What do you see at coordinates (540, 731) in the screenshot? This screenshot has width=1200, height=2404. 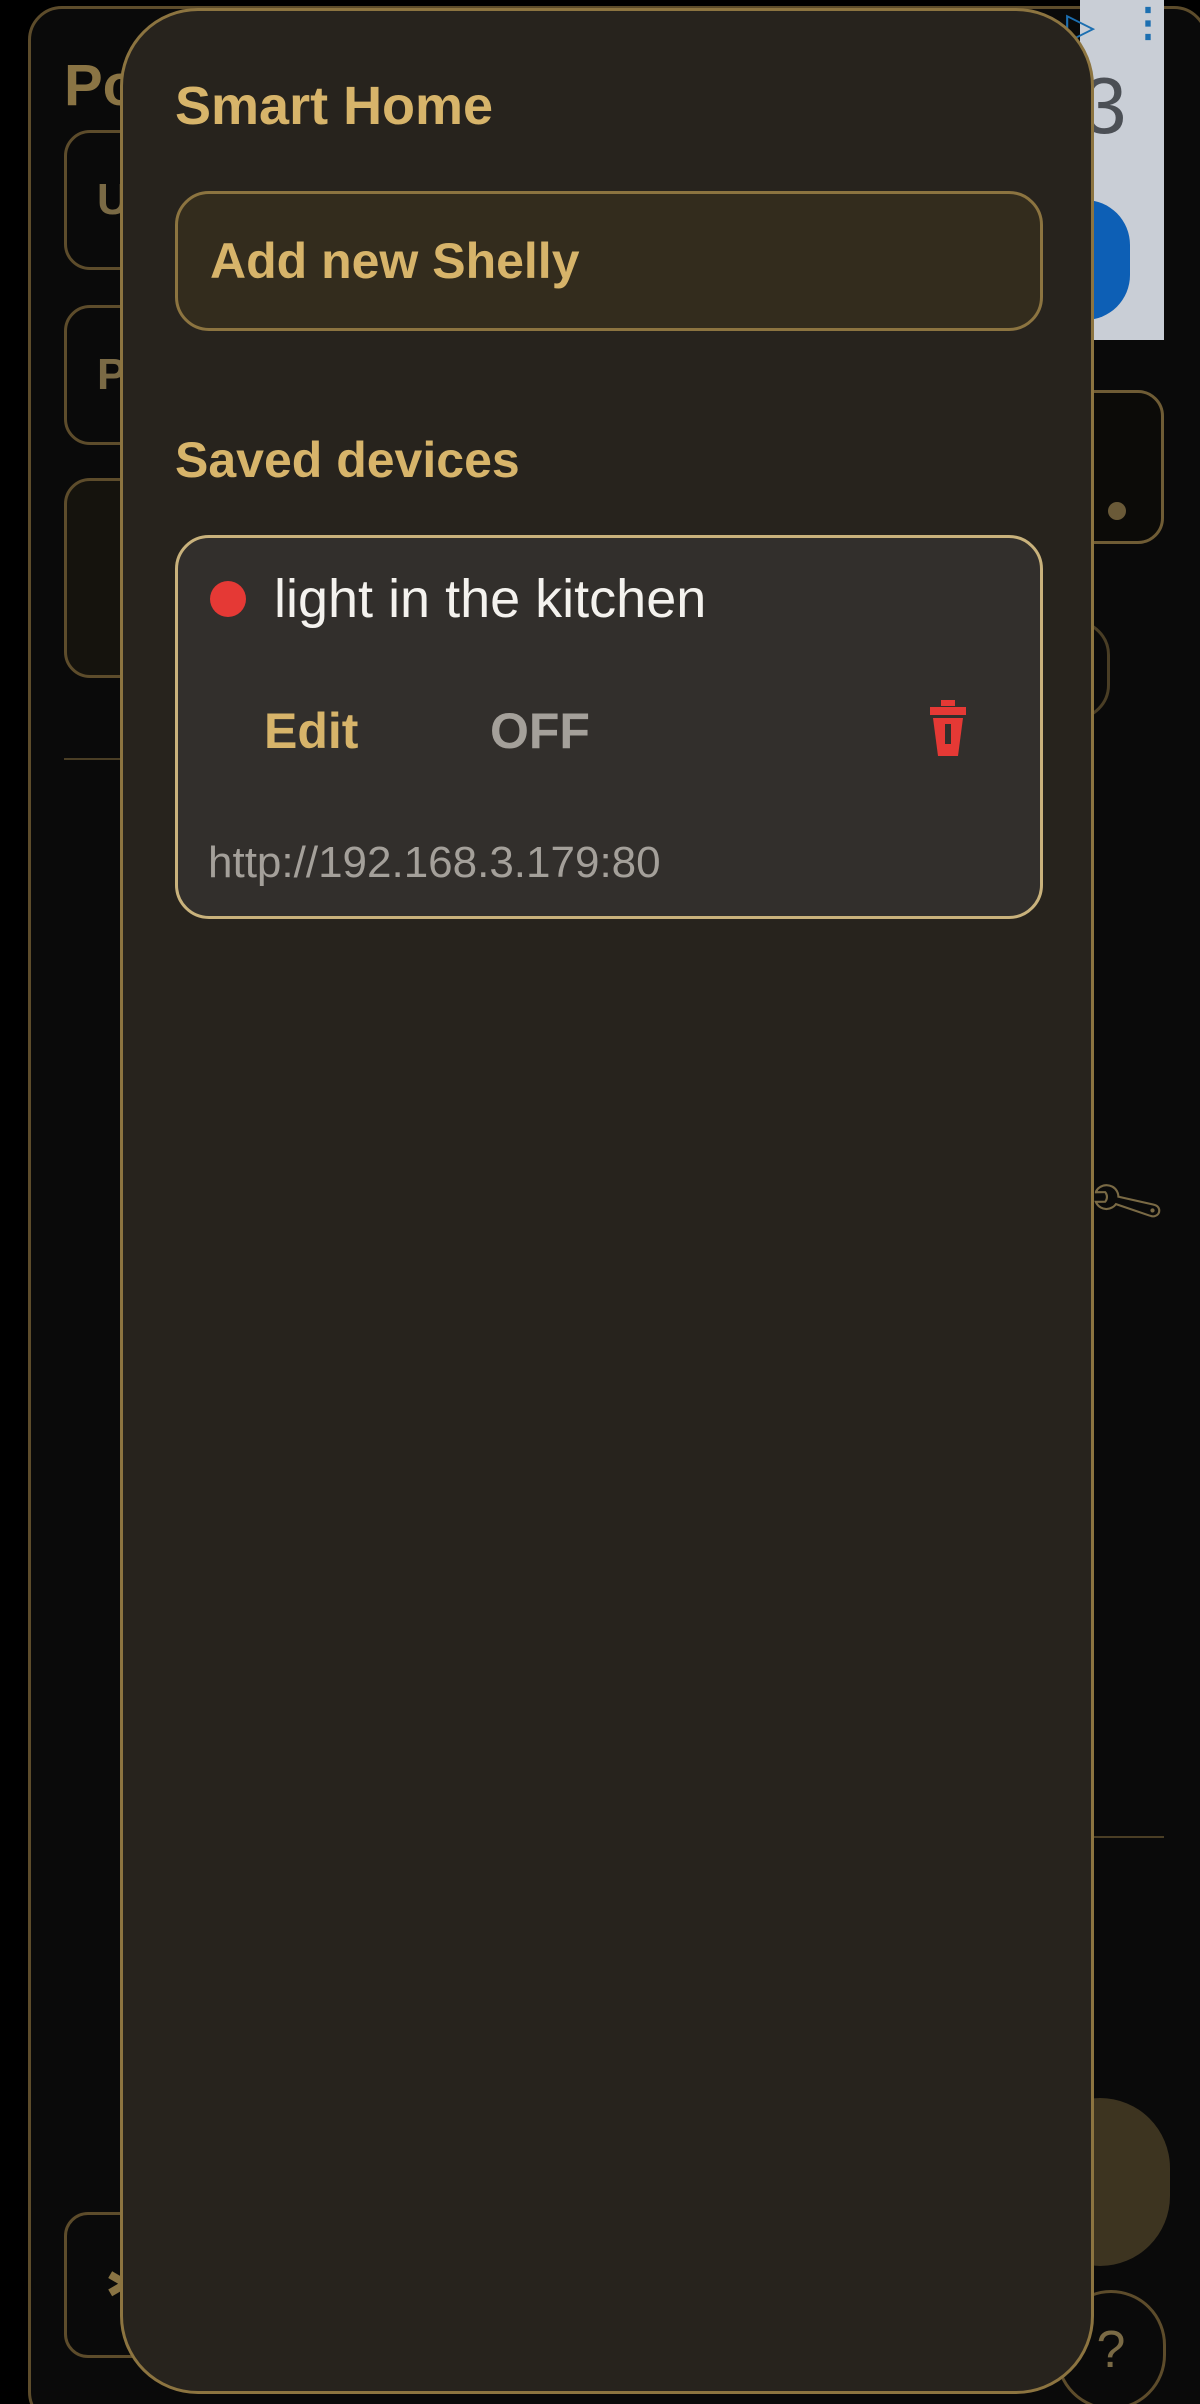 I see `device-toggle-button: OFF` at bounding box center [540, 731].